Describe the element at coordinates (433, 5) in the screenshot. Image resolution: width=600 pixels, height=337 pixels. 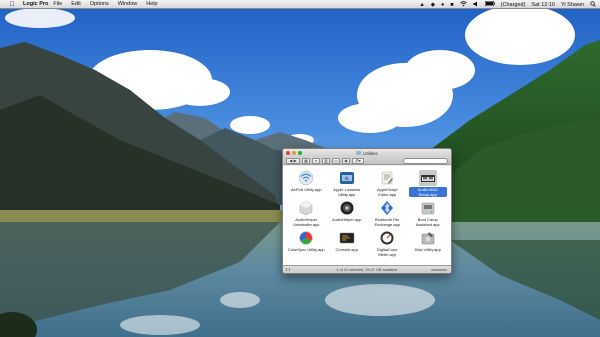
I see `status-glyph-2-icon: ◆` at that location.